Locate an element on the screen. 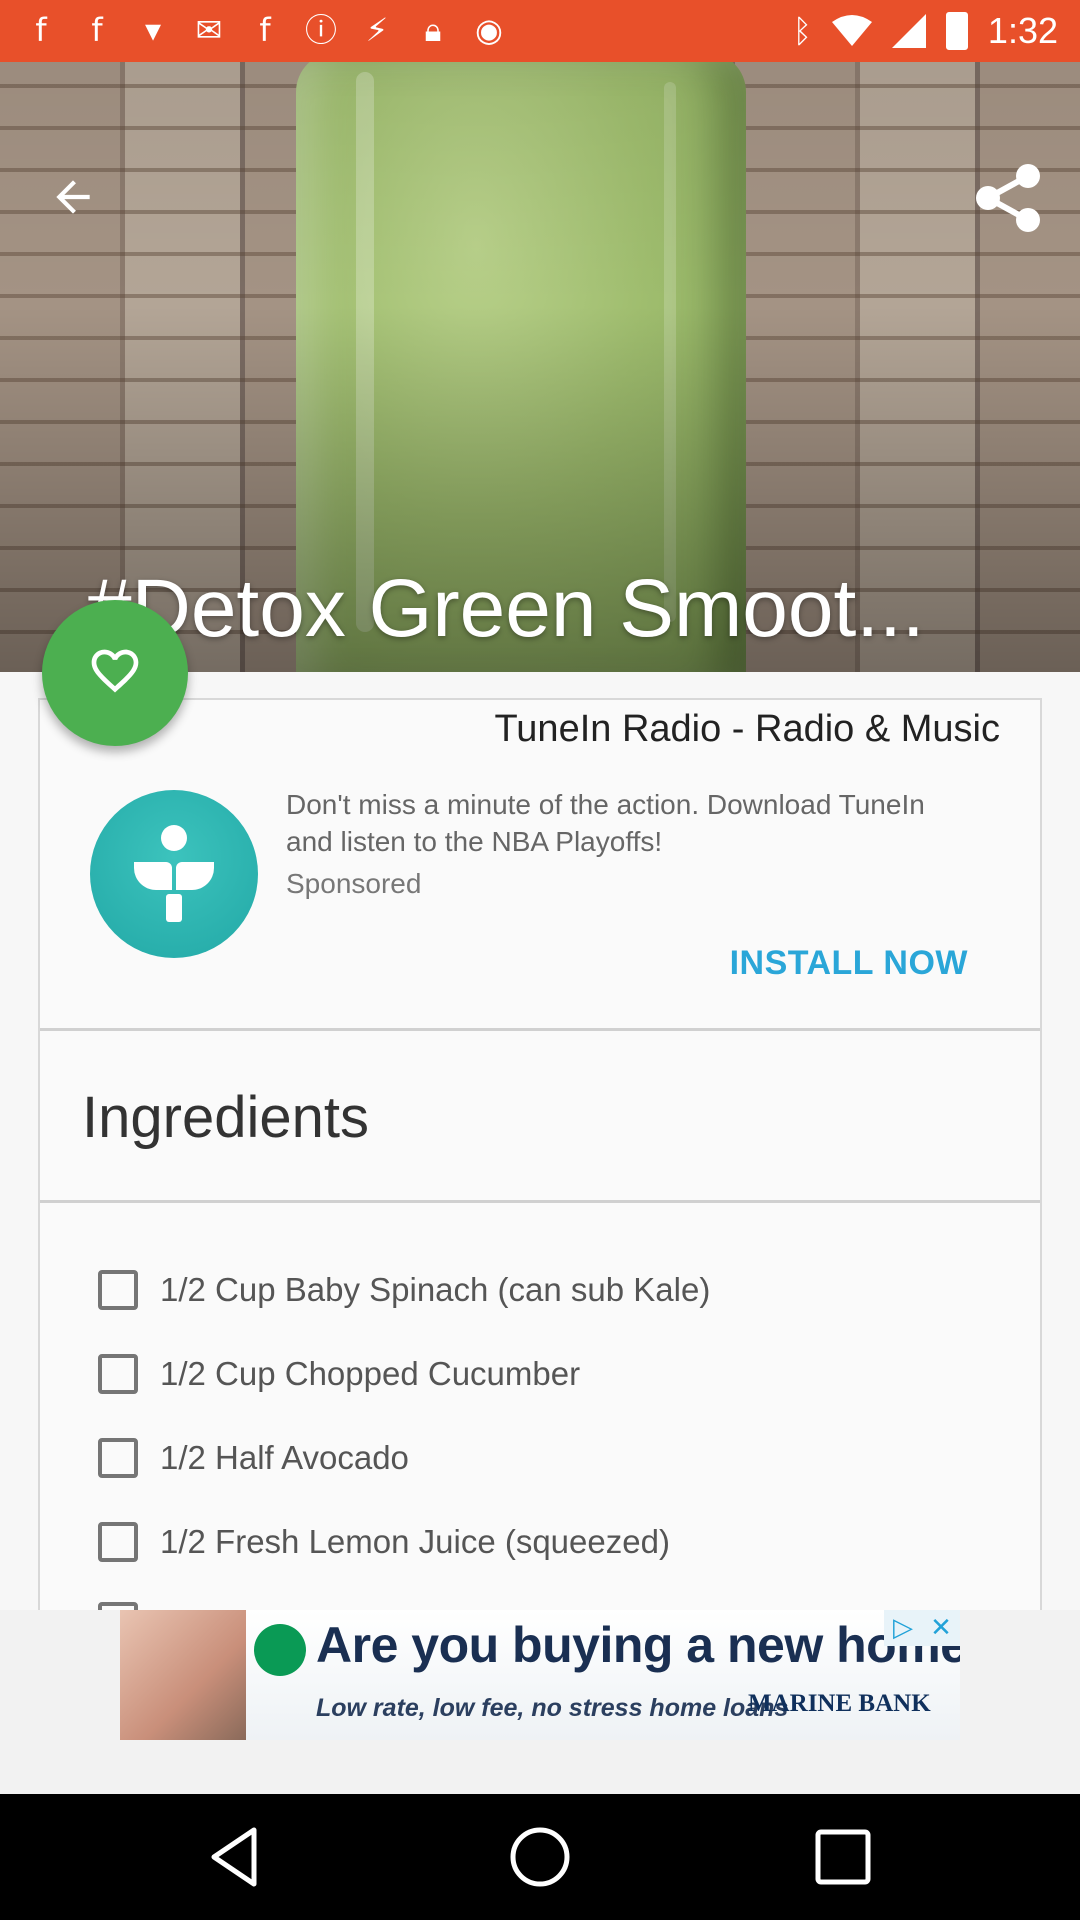  back-triangle-icon is located at coordinates (237, 1857).